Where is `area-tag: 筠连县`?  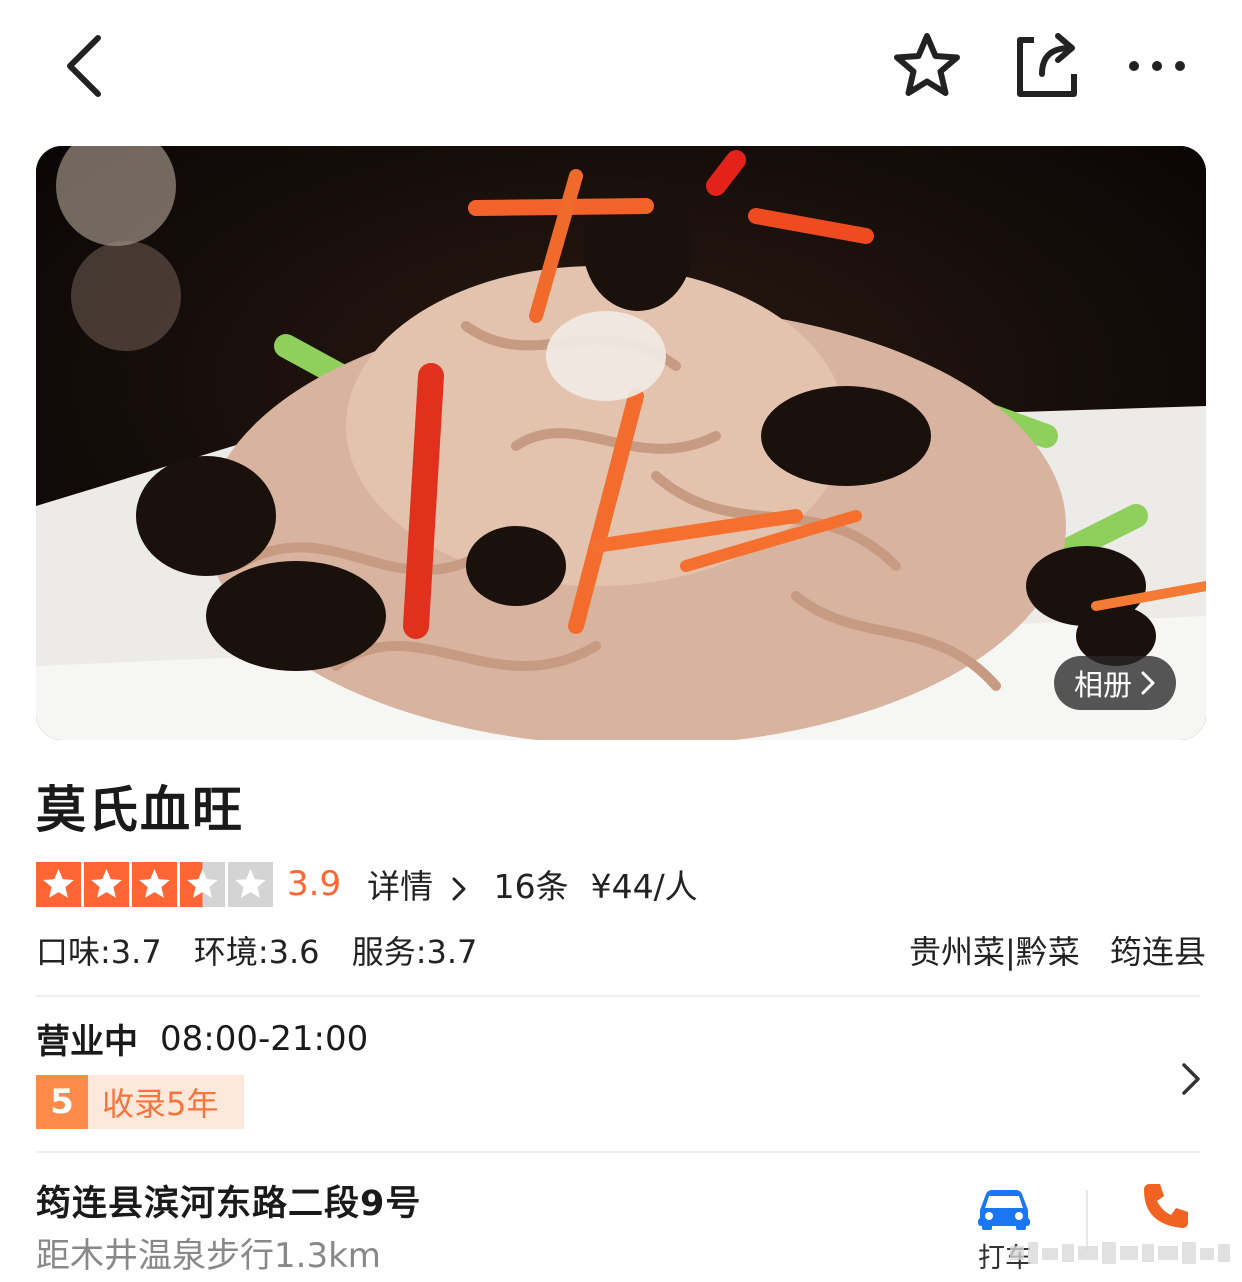
area-tag: 筠连县 is located at coordinates (1158, 952).